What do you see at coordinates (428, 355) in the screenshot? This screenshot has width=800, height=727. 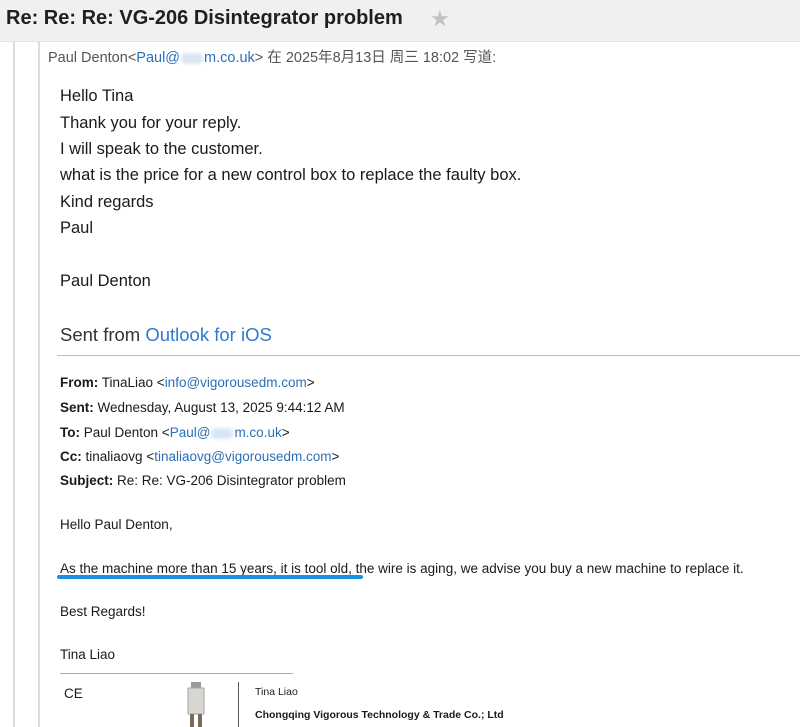 I see `divider` at bounding box center [428, 355].